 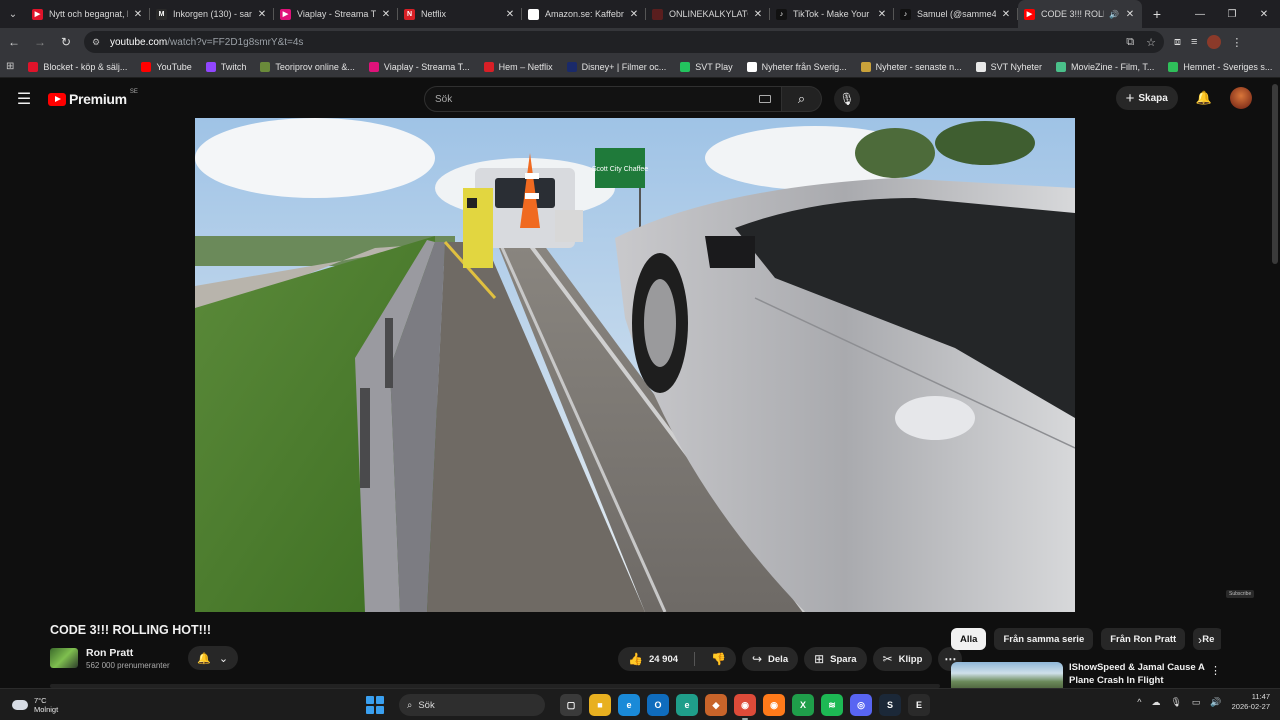 What do you see at coordinates (653, 659) in the screenshot?
I see `like-button: 👍 24 904` at bounding box center [653, 659].